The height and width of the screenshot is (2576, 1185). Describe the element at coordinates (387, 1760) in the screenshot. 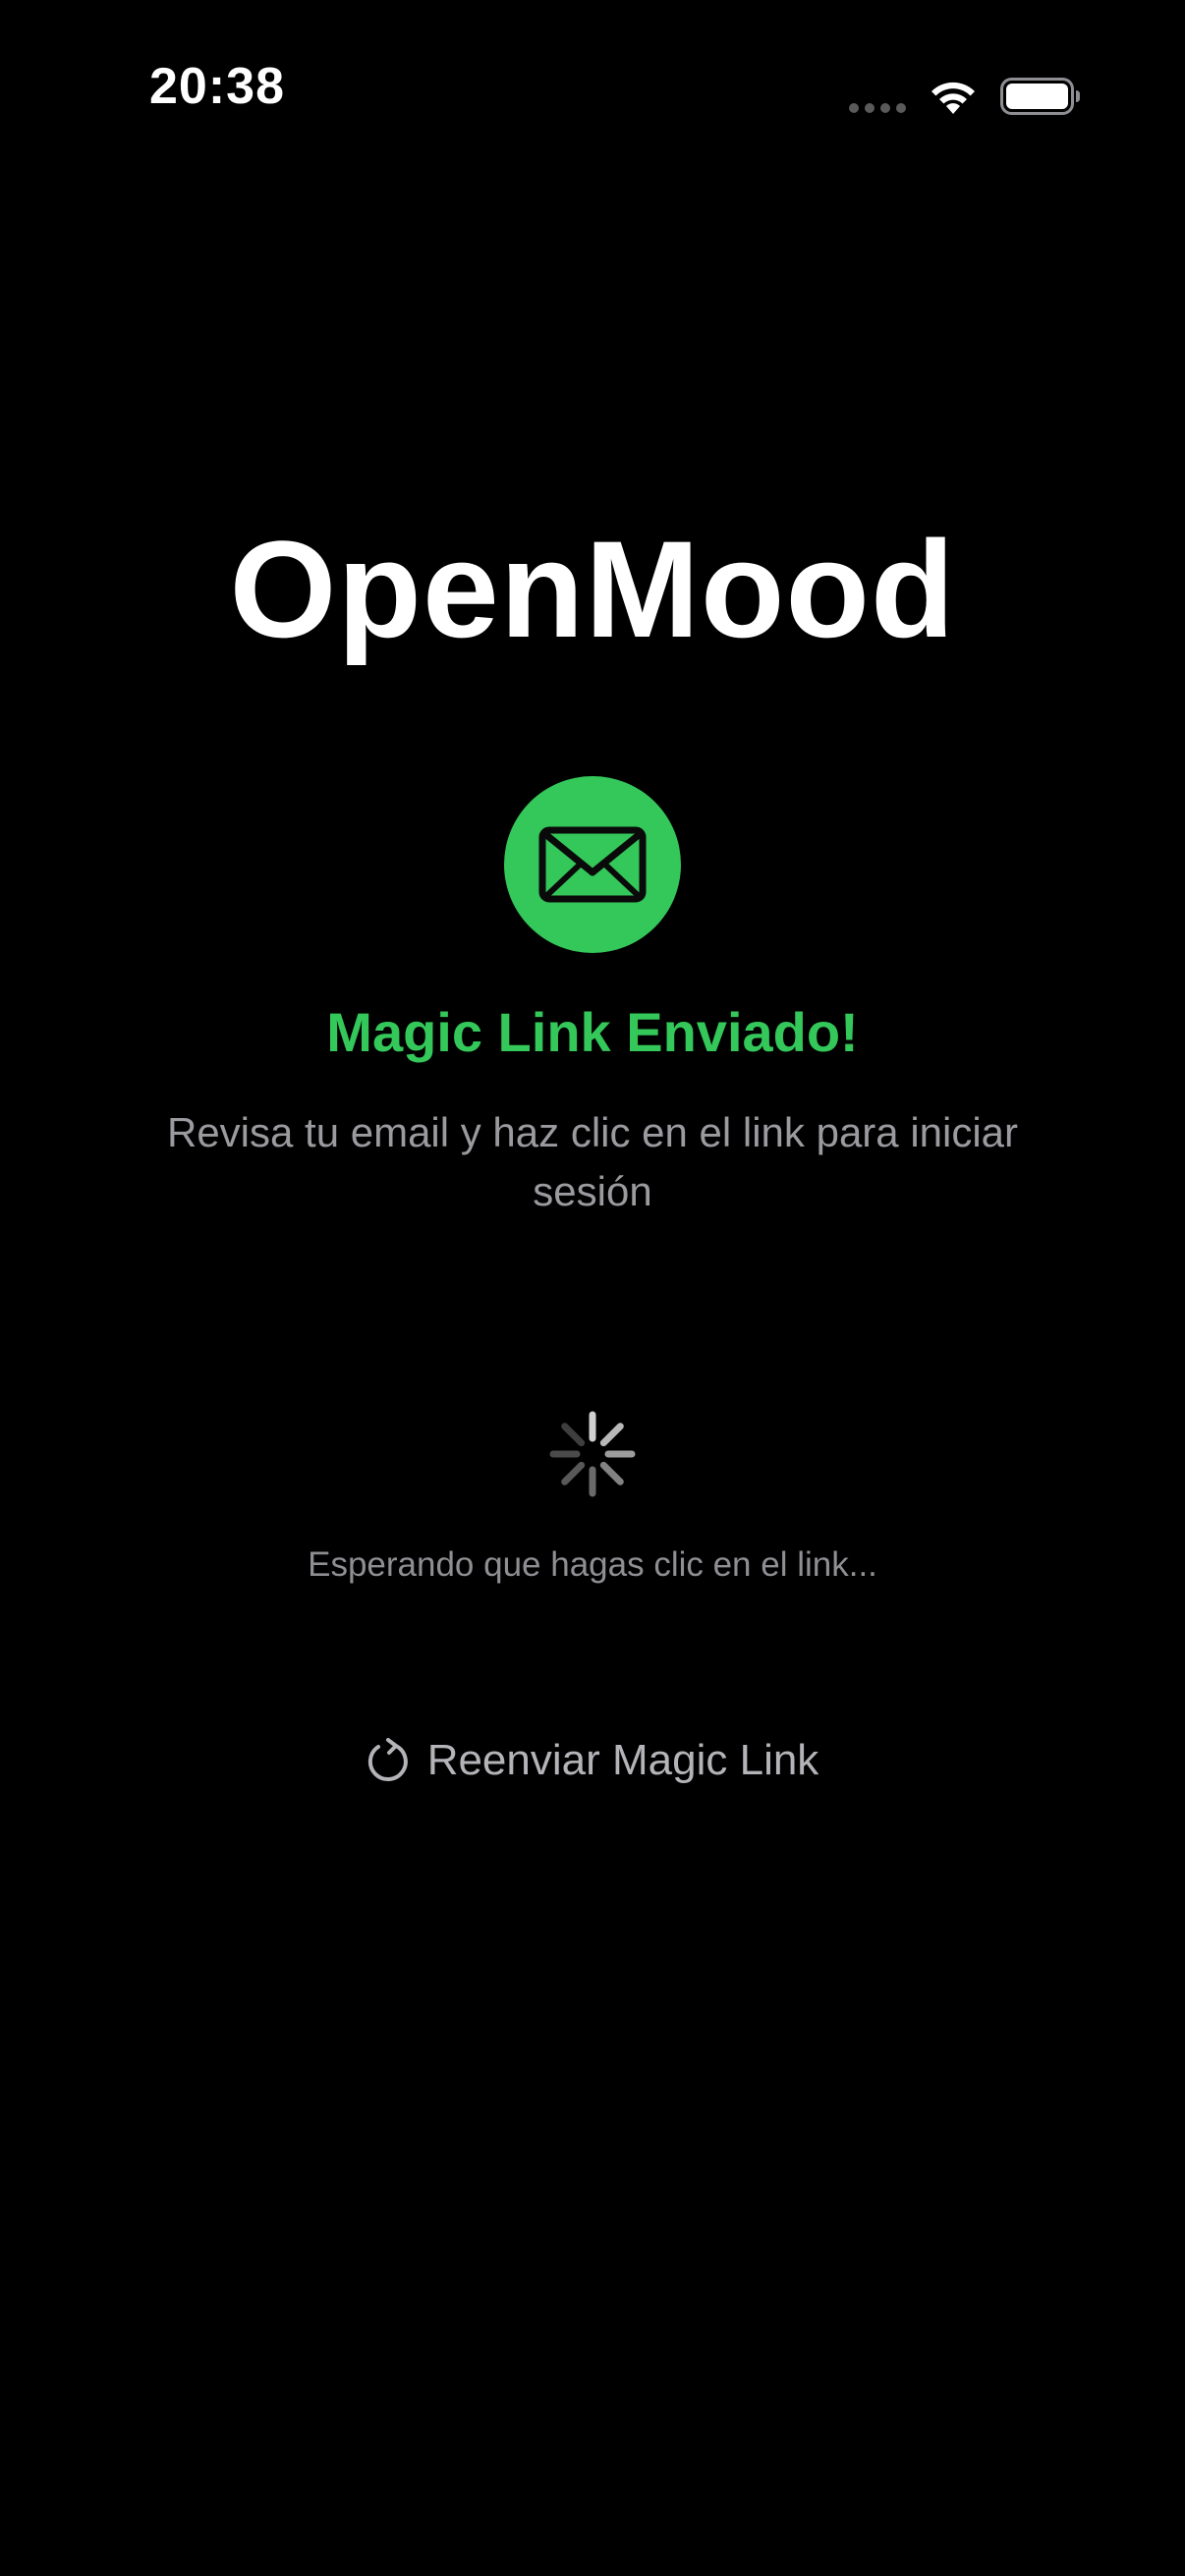

I see `refresh-icon` at that location.